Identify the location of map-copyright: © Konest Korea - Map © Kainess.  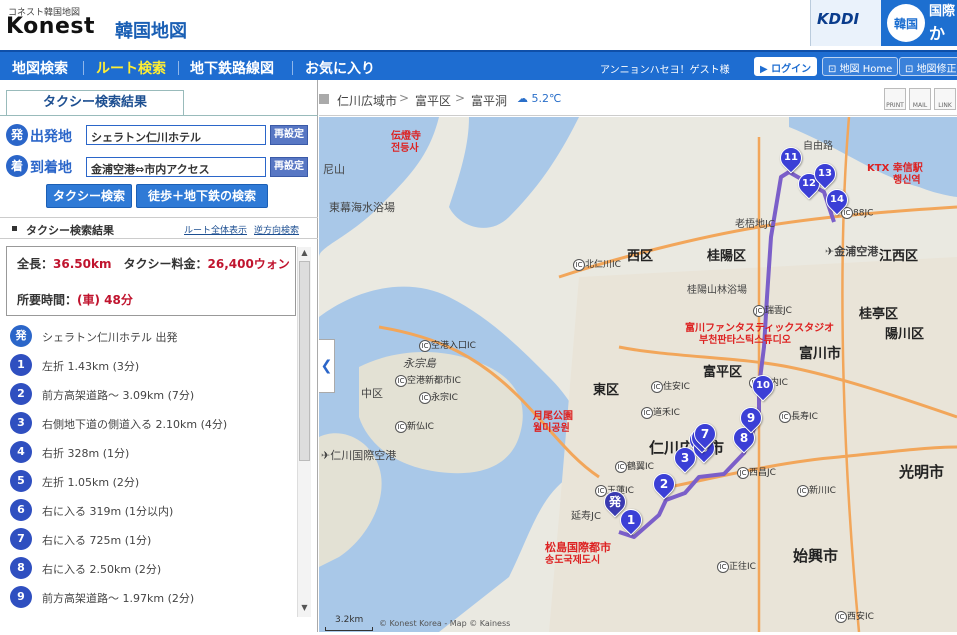
(445, 623).